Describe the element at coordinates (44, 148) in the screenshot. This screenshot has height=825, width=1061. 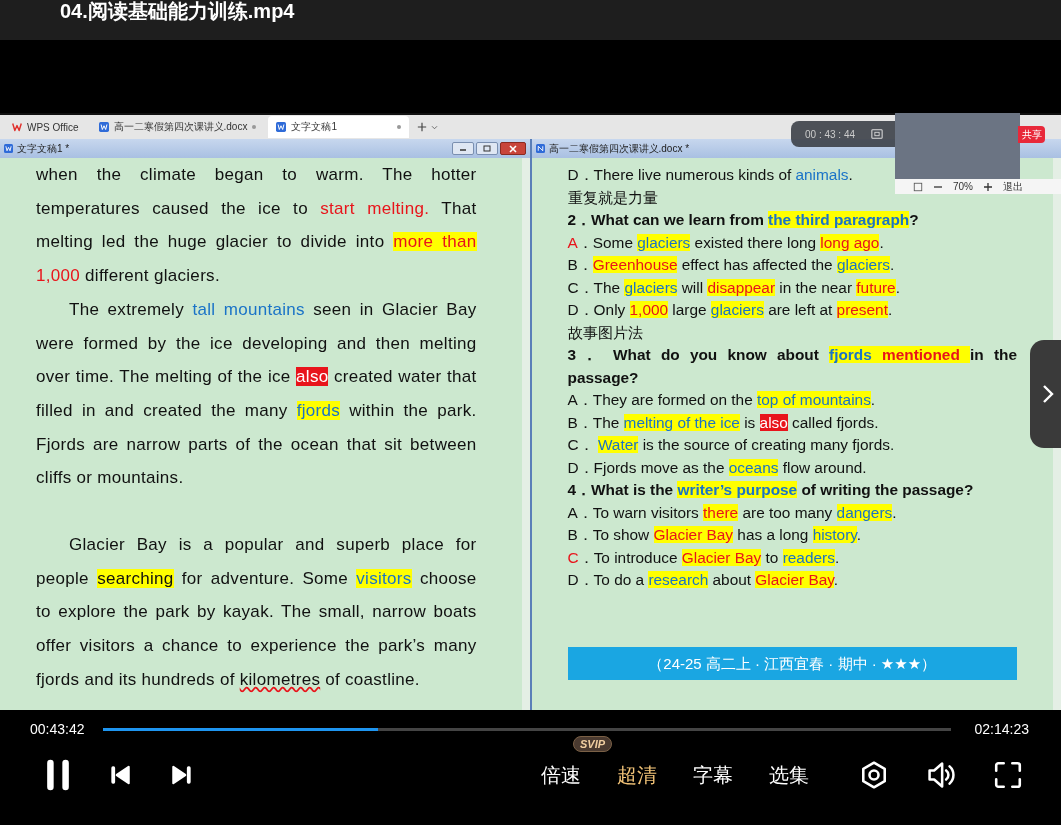
I see `window-title: 文字文稿1 *` at that location.